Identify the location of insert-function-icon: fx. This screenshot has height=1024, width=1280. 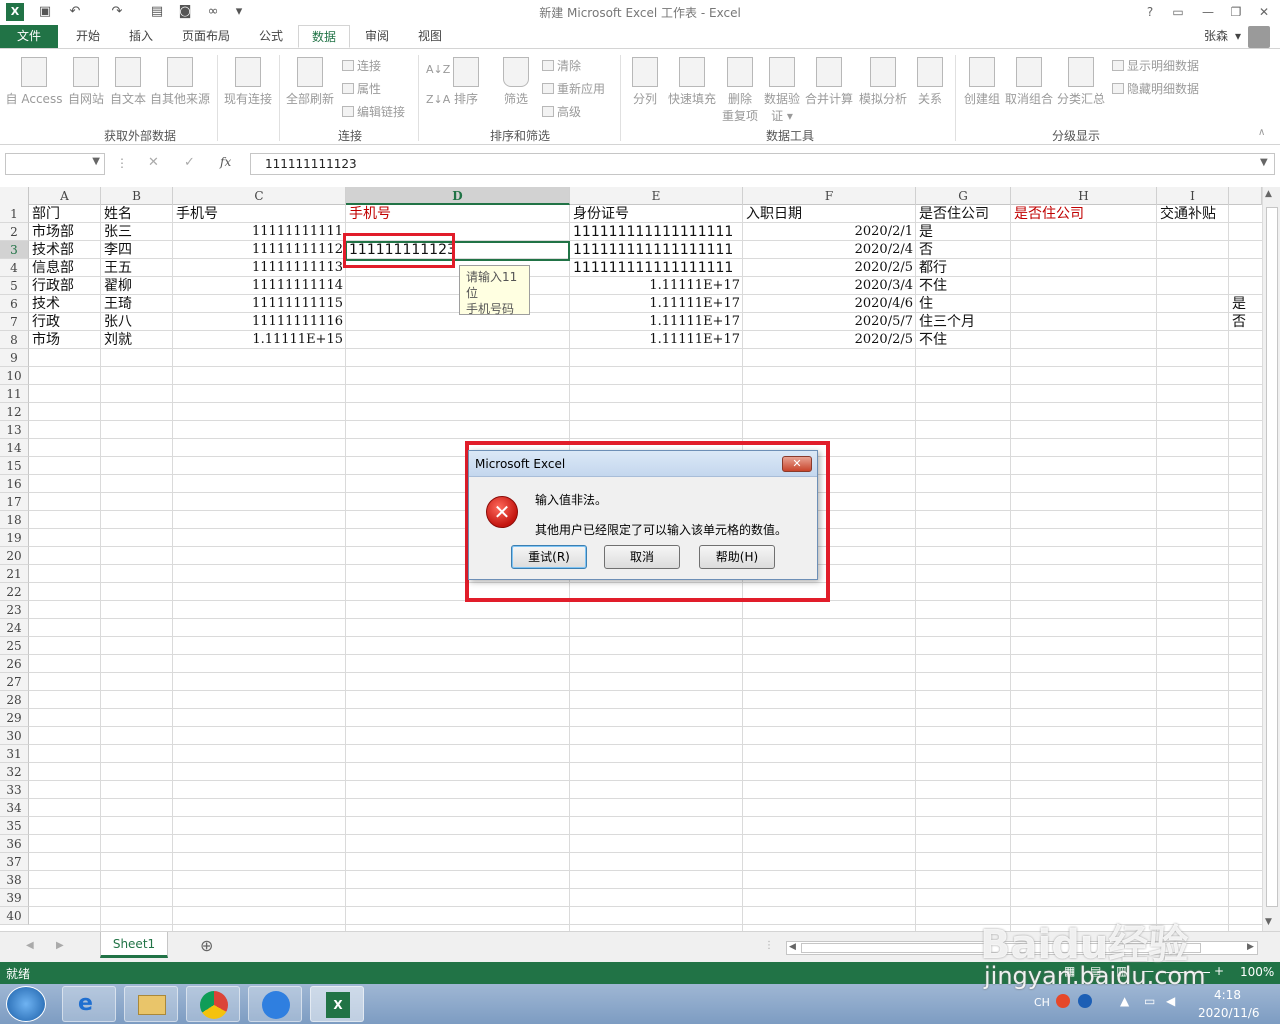
(225, 162).